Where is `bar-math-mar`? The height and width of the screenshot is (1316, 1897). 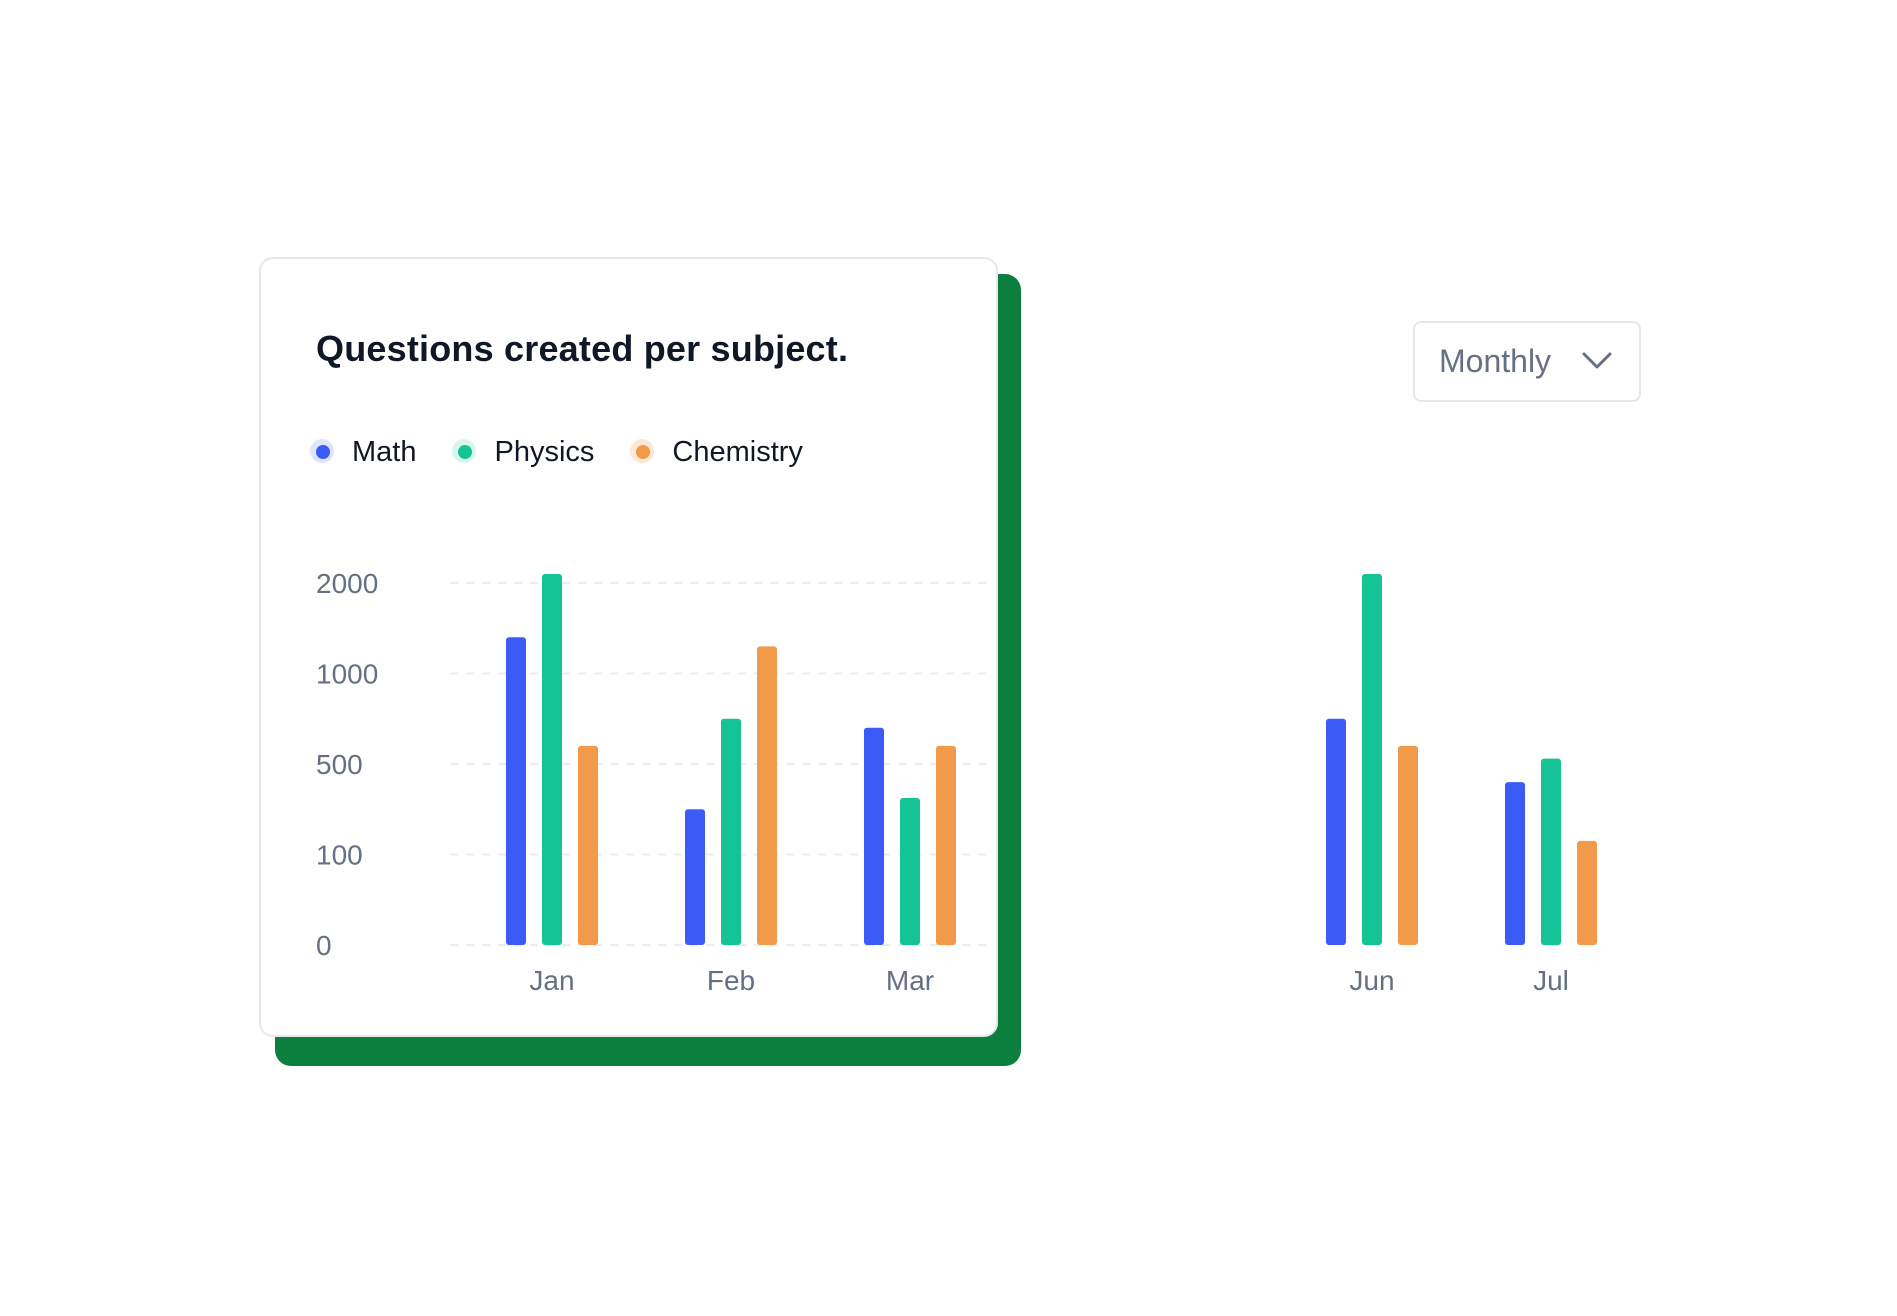 bar-math-mar is located at coordinates (874, 836).